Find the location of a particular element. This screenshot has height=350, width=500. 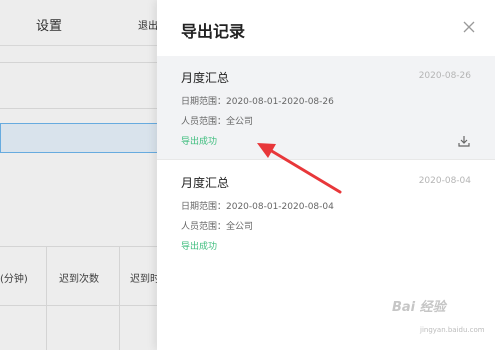

download-icon is located at coordinates (464, 141).